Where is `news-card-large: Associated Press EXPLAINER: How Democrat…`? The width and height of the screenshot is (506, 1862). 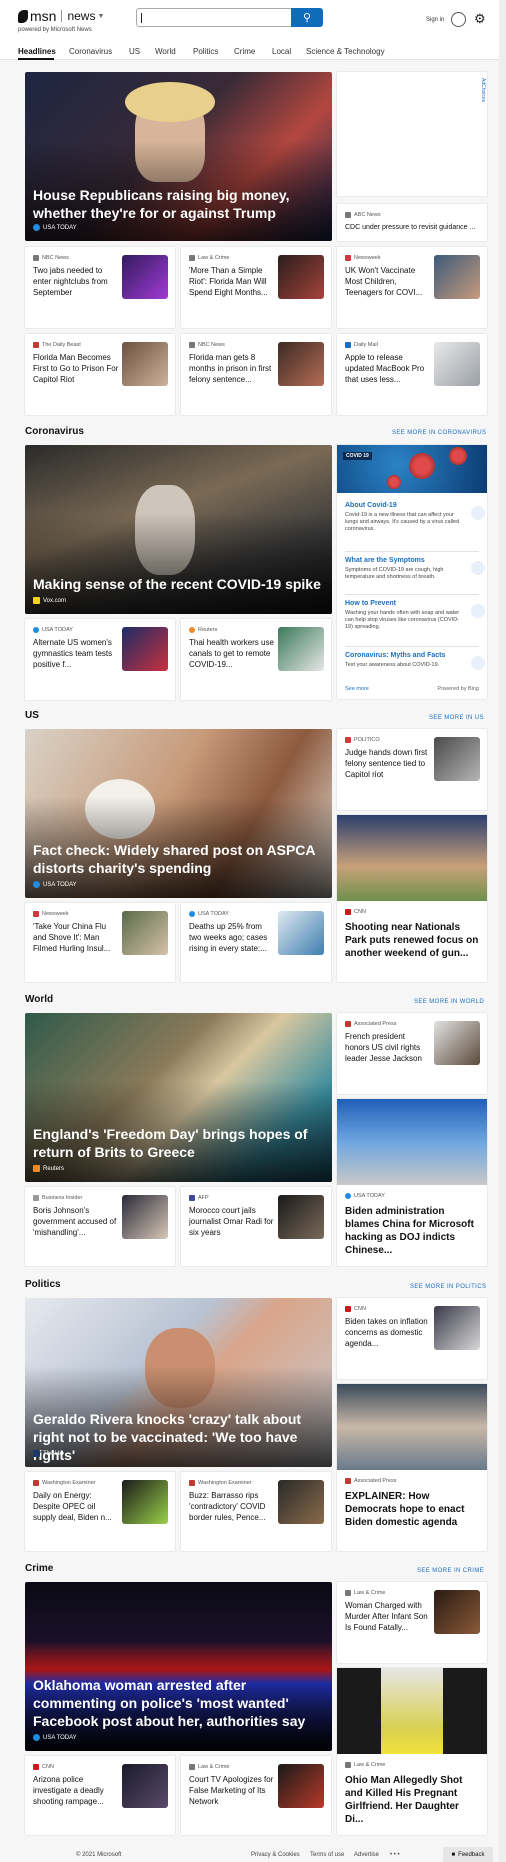 news-card-large: Associated Press EXPLAINER: How Democrat… is located at coordinates (412, 1467).